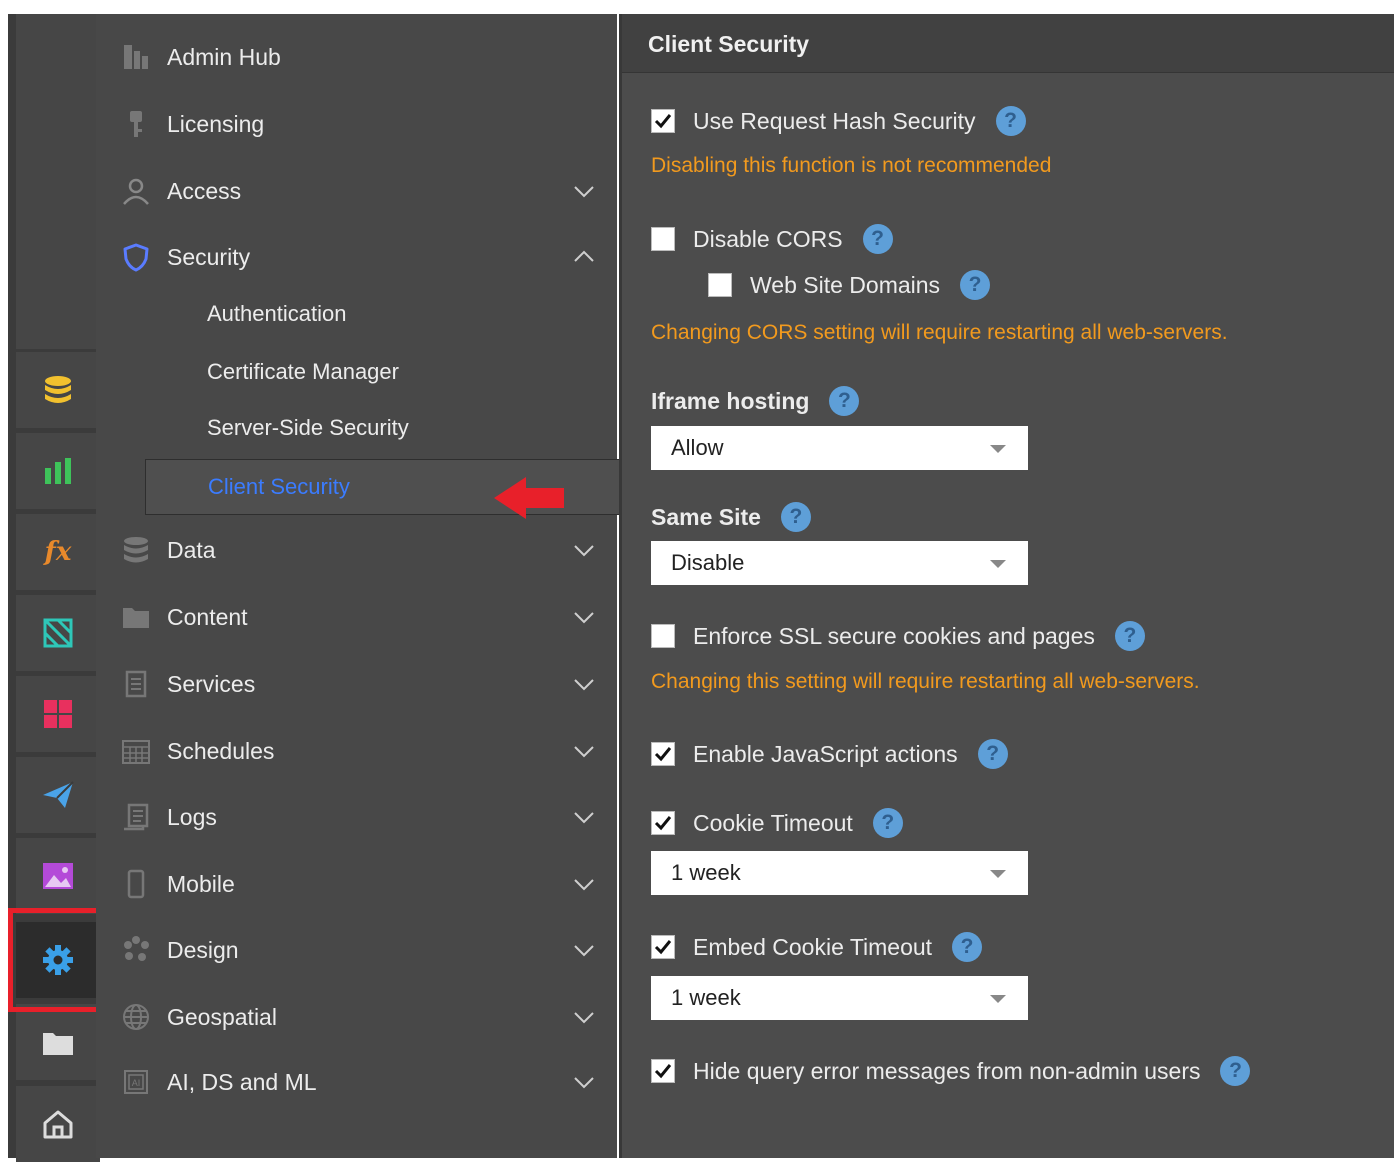  I want to click on cookie-timeout-select: 1 week, so click(839, 873).